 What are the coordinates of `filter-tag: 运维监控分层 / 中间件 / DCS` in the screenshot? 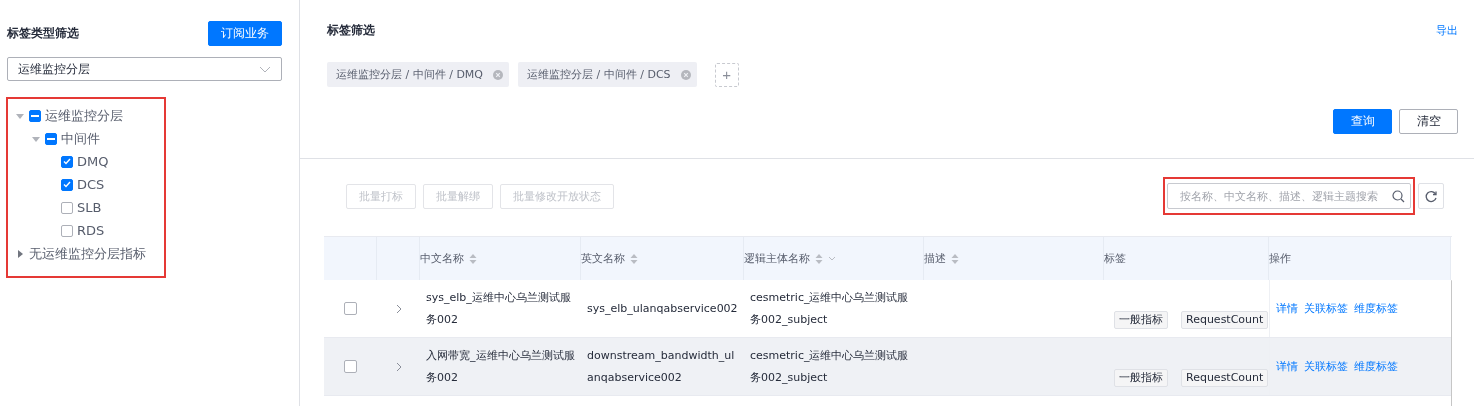 It's located at (607, 74).